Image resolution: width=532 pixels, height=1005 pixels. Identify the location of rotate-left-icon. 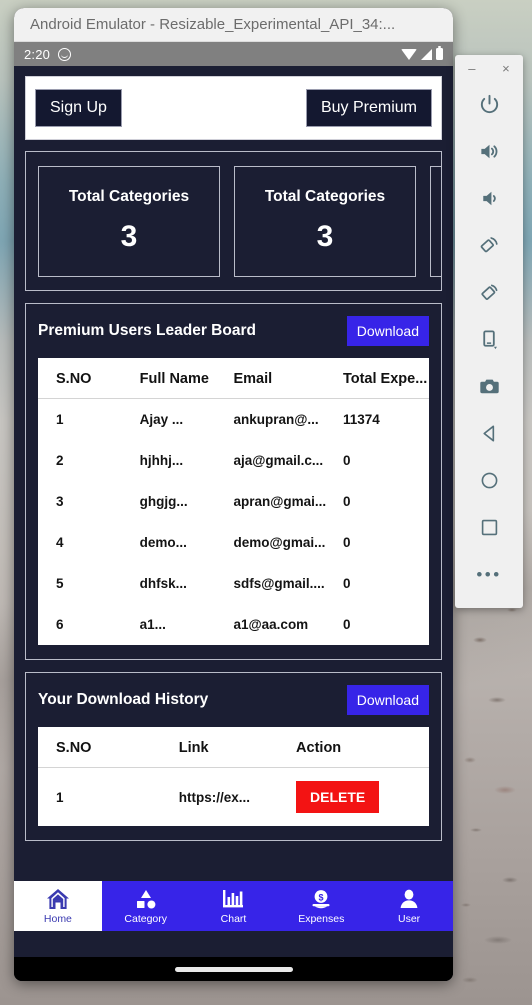
(489, 245).